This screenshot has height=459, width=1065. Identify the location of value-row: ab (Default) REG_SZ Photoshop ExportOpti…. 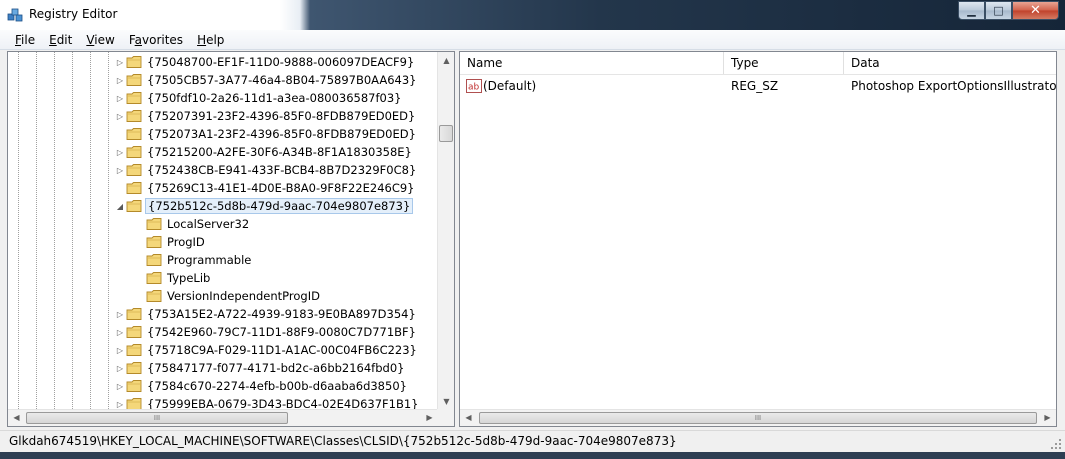
(758, 86).